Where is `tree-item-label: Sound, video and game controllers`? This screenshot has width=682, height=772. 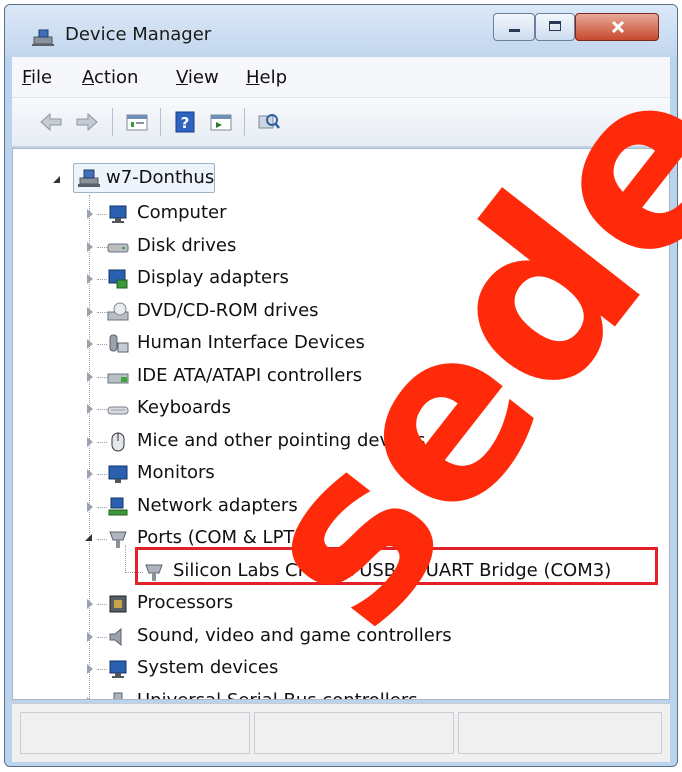
tree-item-label: Sound, video and game controllers is located at coordinates (294, 635).